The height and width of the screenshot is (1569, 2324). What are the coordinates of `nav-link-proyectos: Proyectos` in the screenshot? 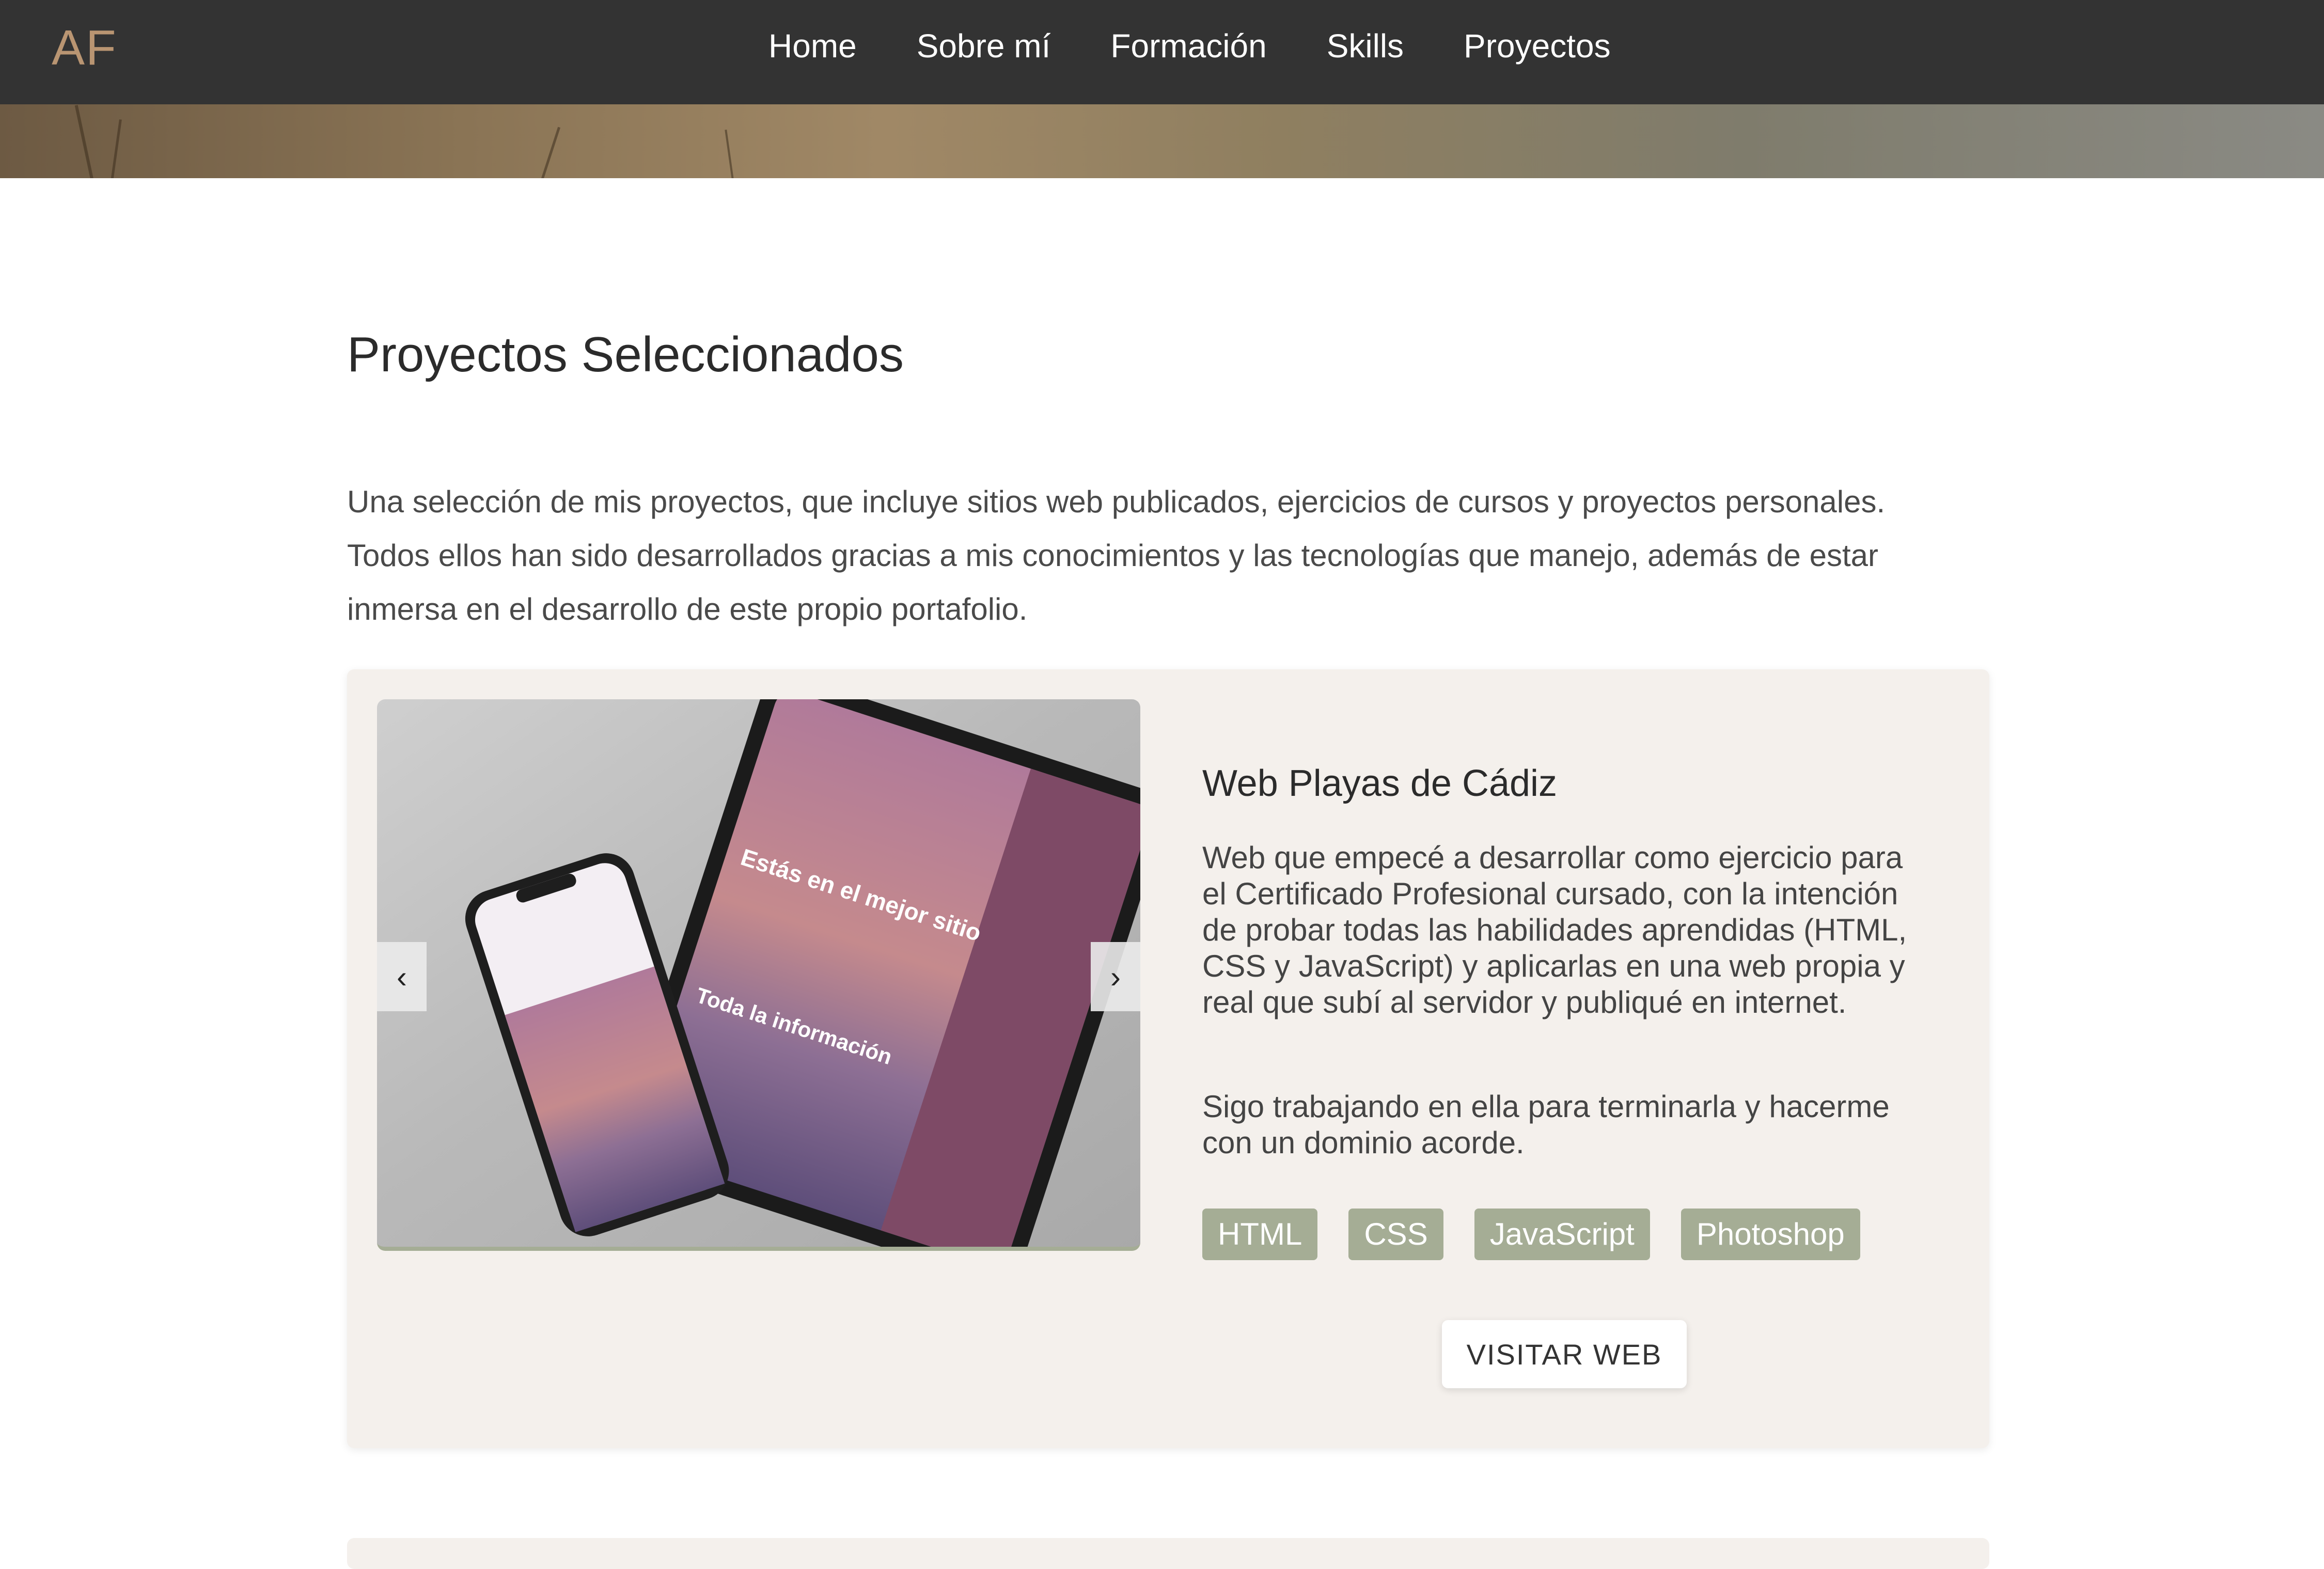 It's located at (1538, 46).